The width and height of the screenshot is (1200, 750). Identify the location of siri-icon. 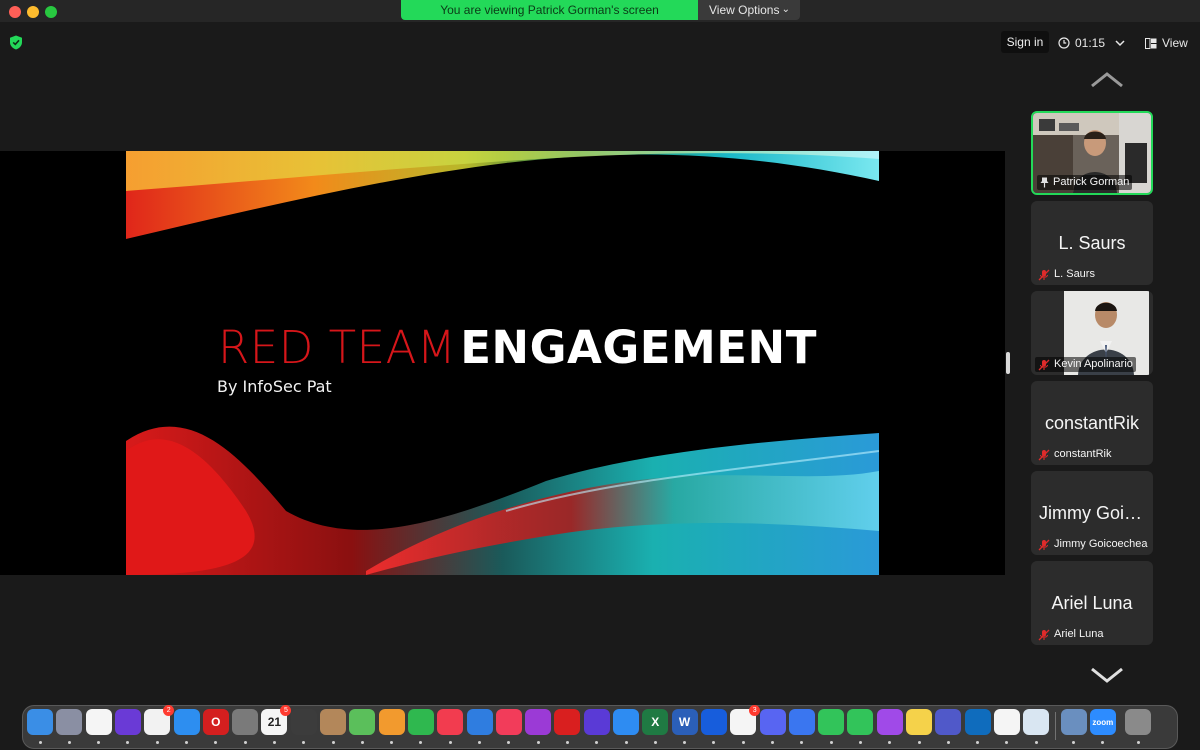
(127, 722).